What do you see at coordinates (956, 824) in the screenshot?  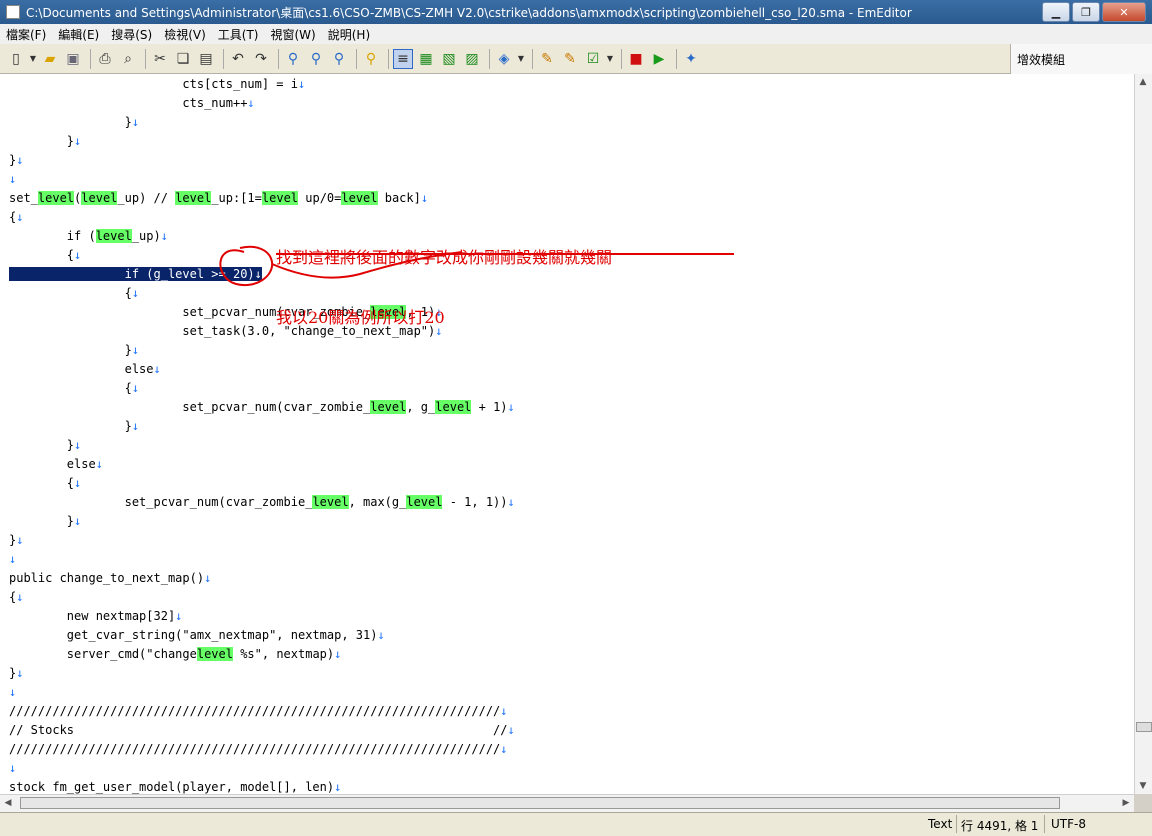 I see `status-separator` at bounding box center [956, 824].